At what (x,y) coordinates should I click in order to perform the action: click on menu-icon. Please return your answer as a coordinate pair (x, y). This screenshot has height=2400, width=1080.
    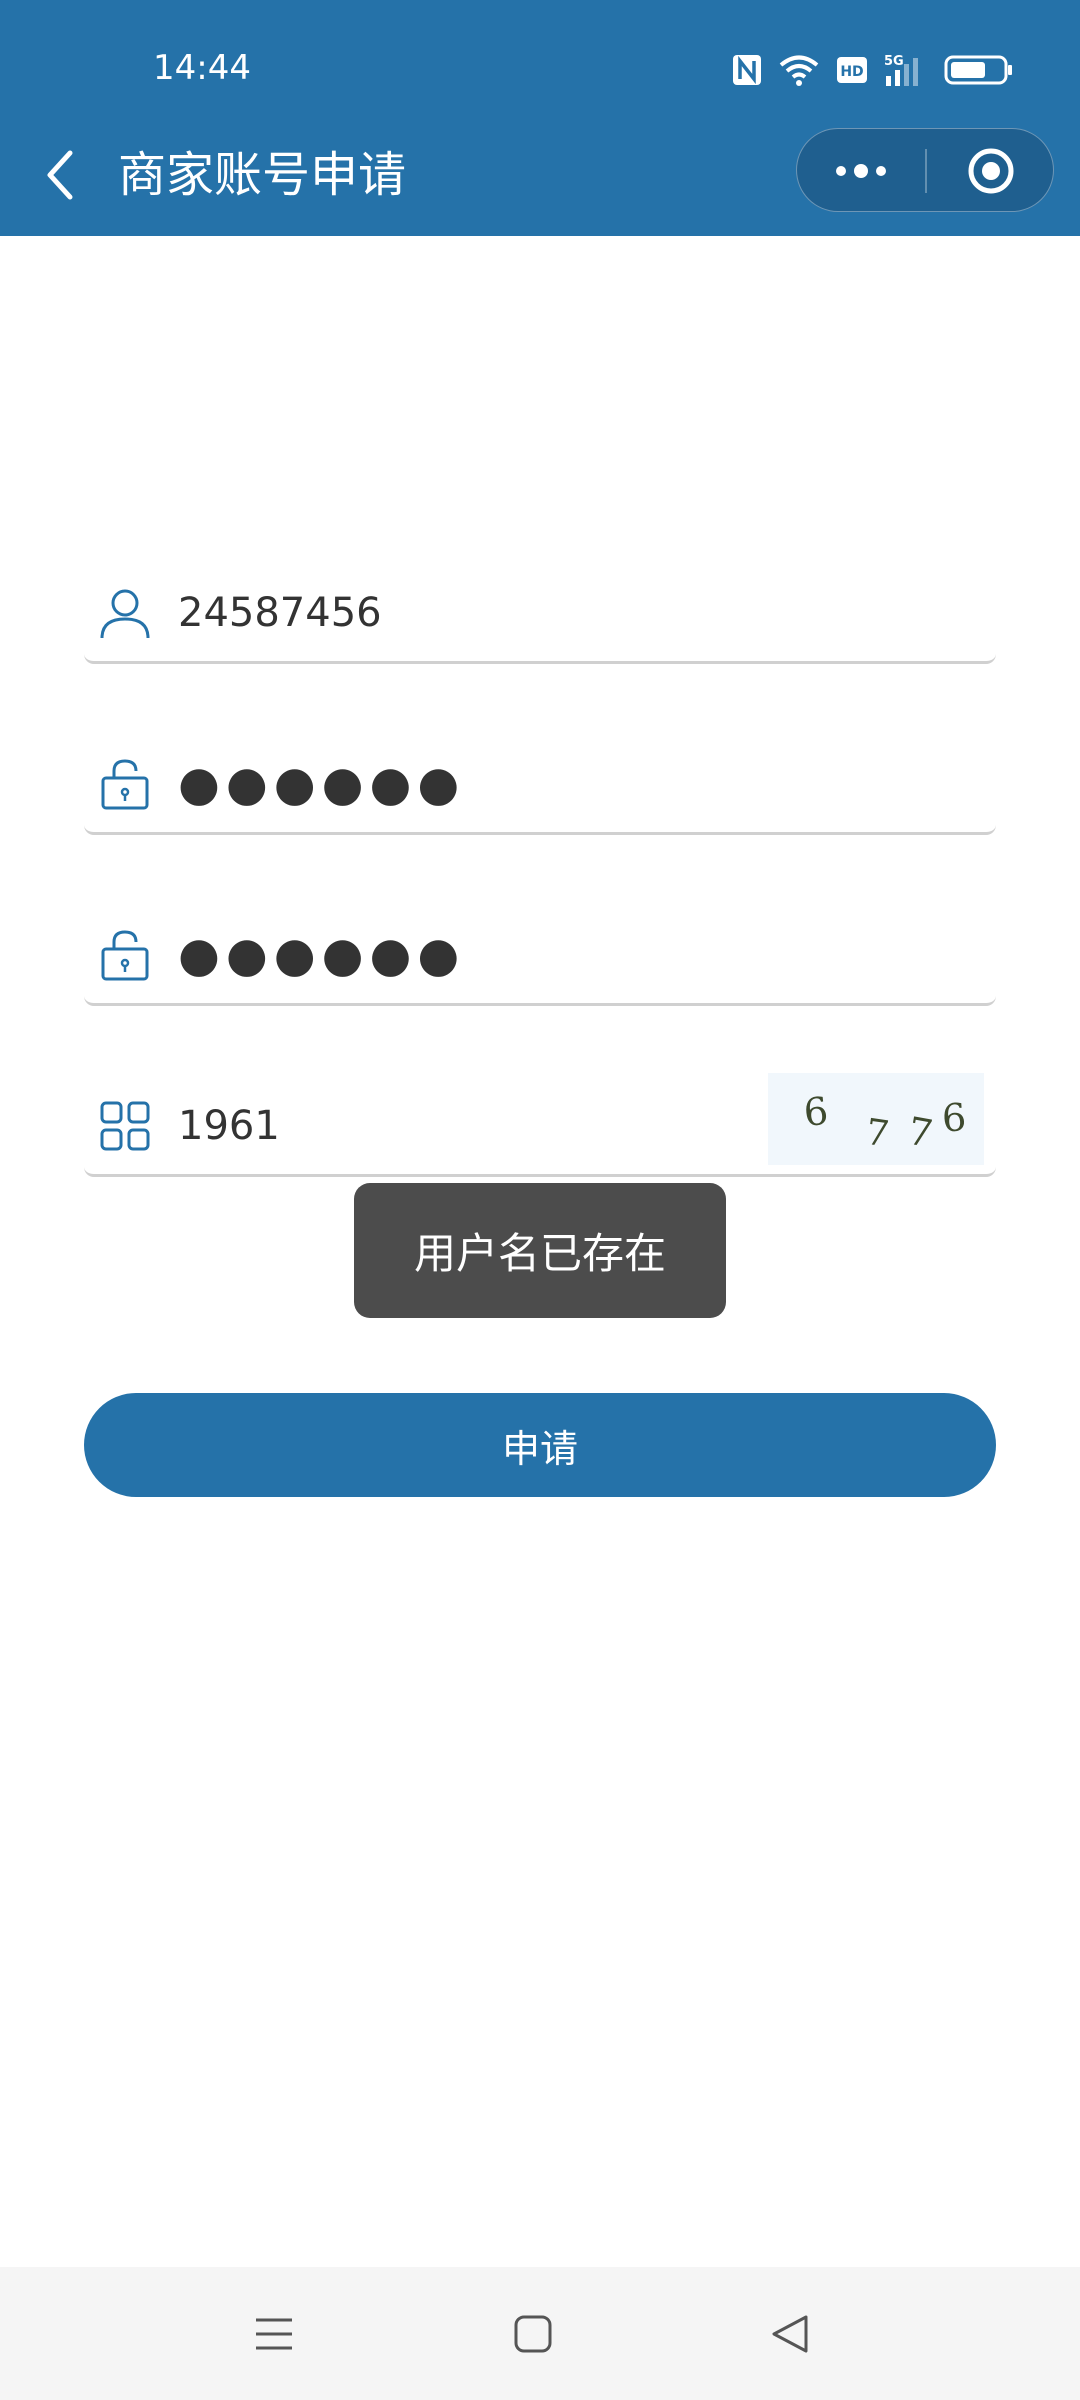
    Looking at the image, I should click on (274, 2333).